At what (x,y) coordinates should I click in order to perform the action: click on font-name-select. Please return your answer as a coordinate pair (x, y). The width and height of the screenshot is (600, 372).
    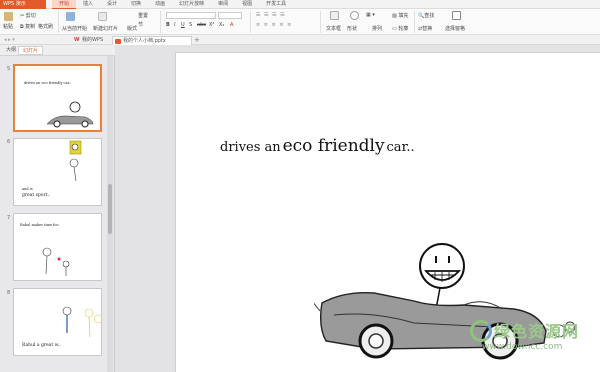
    Looking at the image, I should click on (191, 15).